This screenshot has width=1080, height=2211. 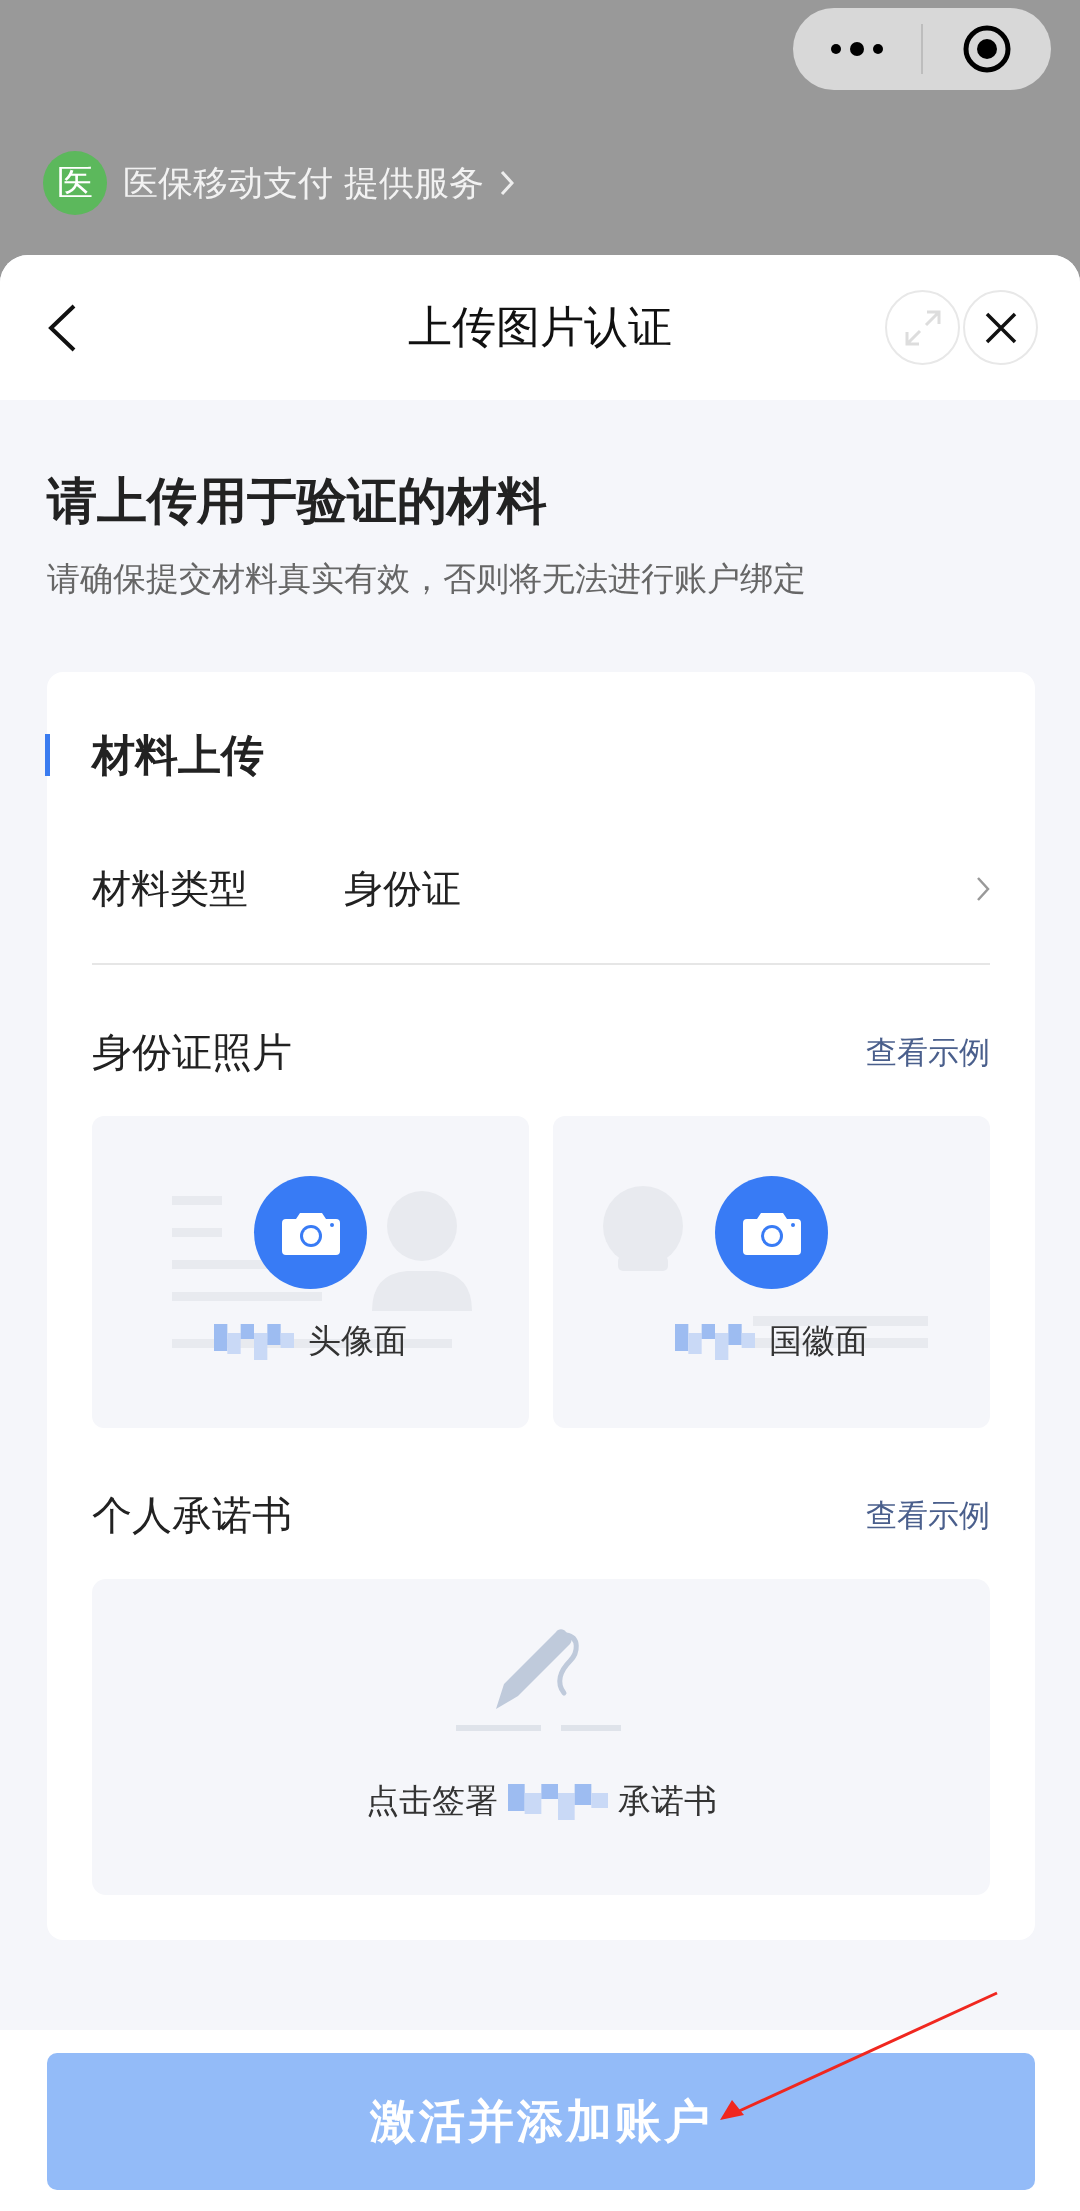 What do you see at coordinates (357, 1341) in the screenshot?
I see `tile-label: 头像面` at bounding box center [357, 1341].